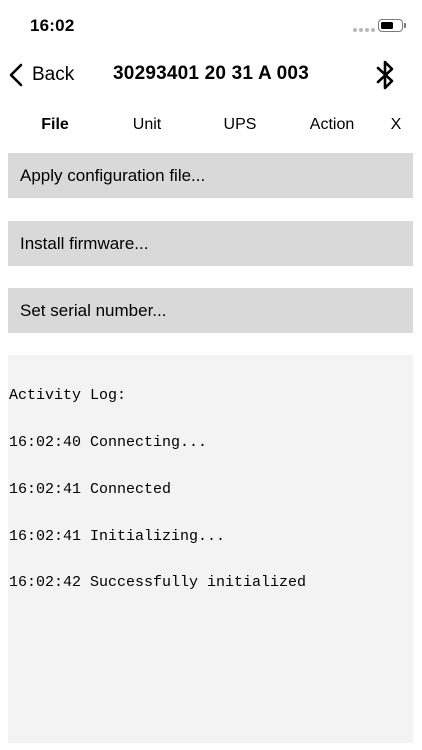 This screenshot has width=422, height=750. I want to click on bluetooth-button, so click(386, 75).